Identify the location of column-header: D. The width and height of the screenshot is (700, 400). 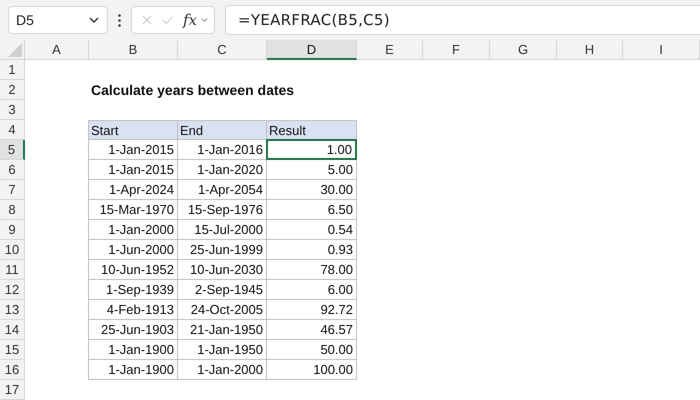
(312, 50).